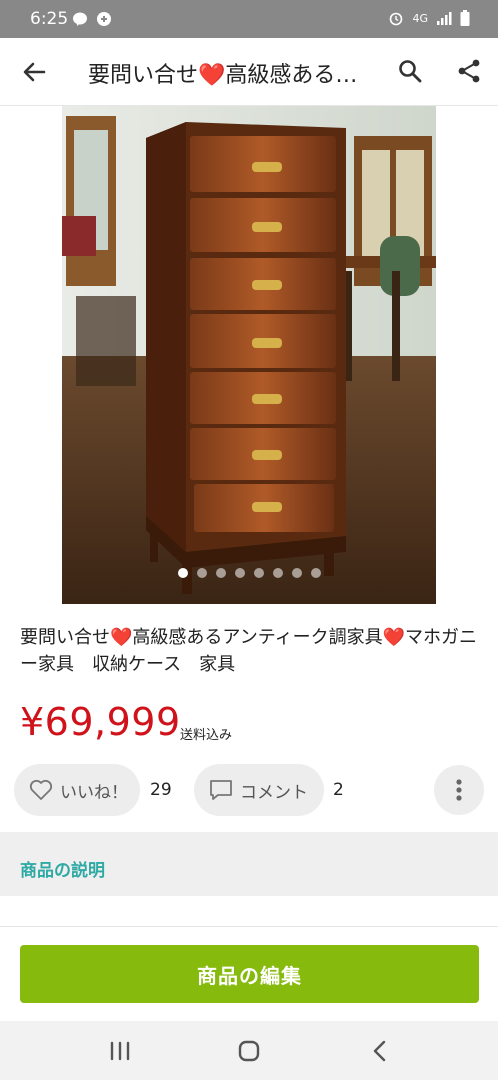 This screenshot has width=498, height=1080. Describe the element at coordinates (100, 722) in the screenshot. I see `product-price: ¥69,999` at that location.